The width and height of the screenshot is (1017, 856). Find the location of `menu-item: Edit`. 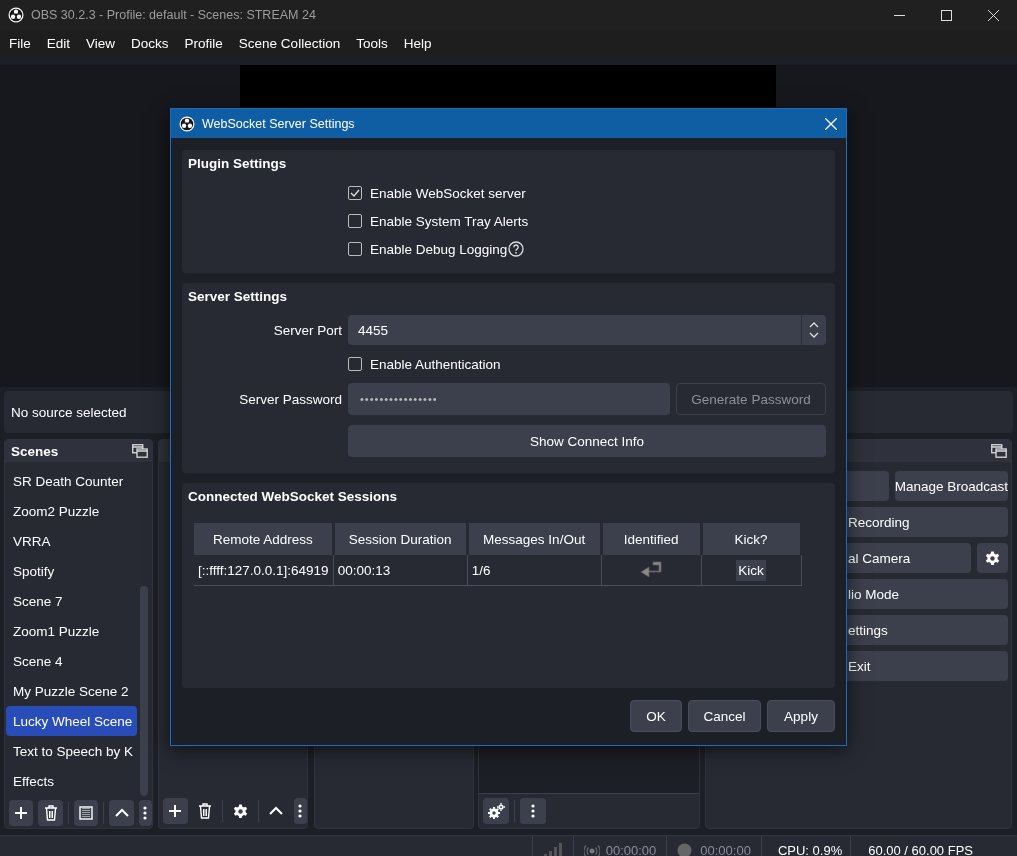

menu-item: Edit is located at coordinates (58, 43).